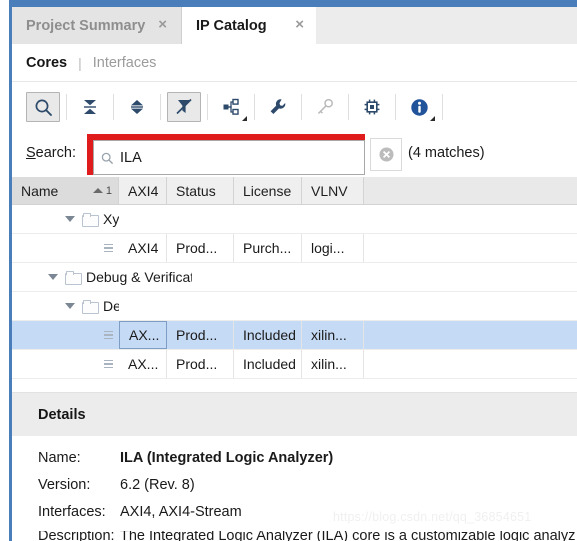 This screenshot has width=577, height=541. I want to click on info-icon, so click(419, 107).